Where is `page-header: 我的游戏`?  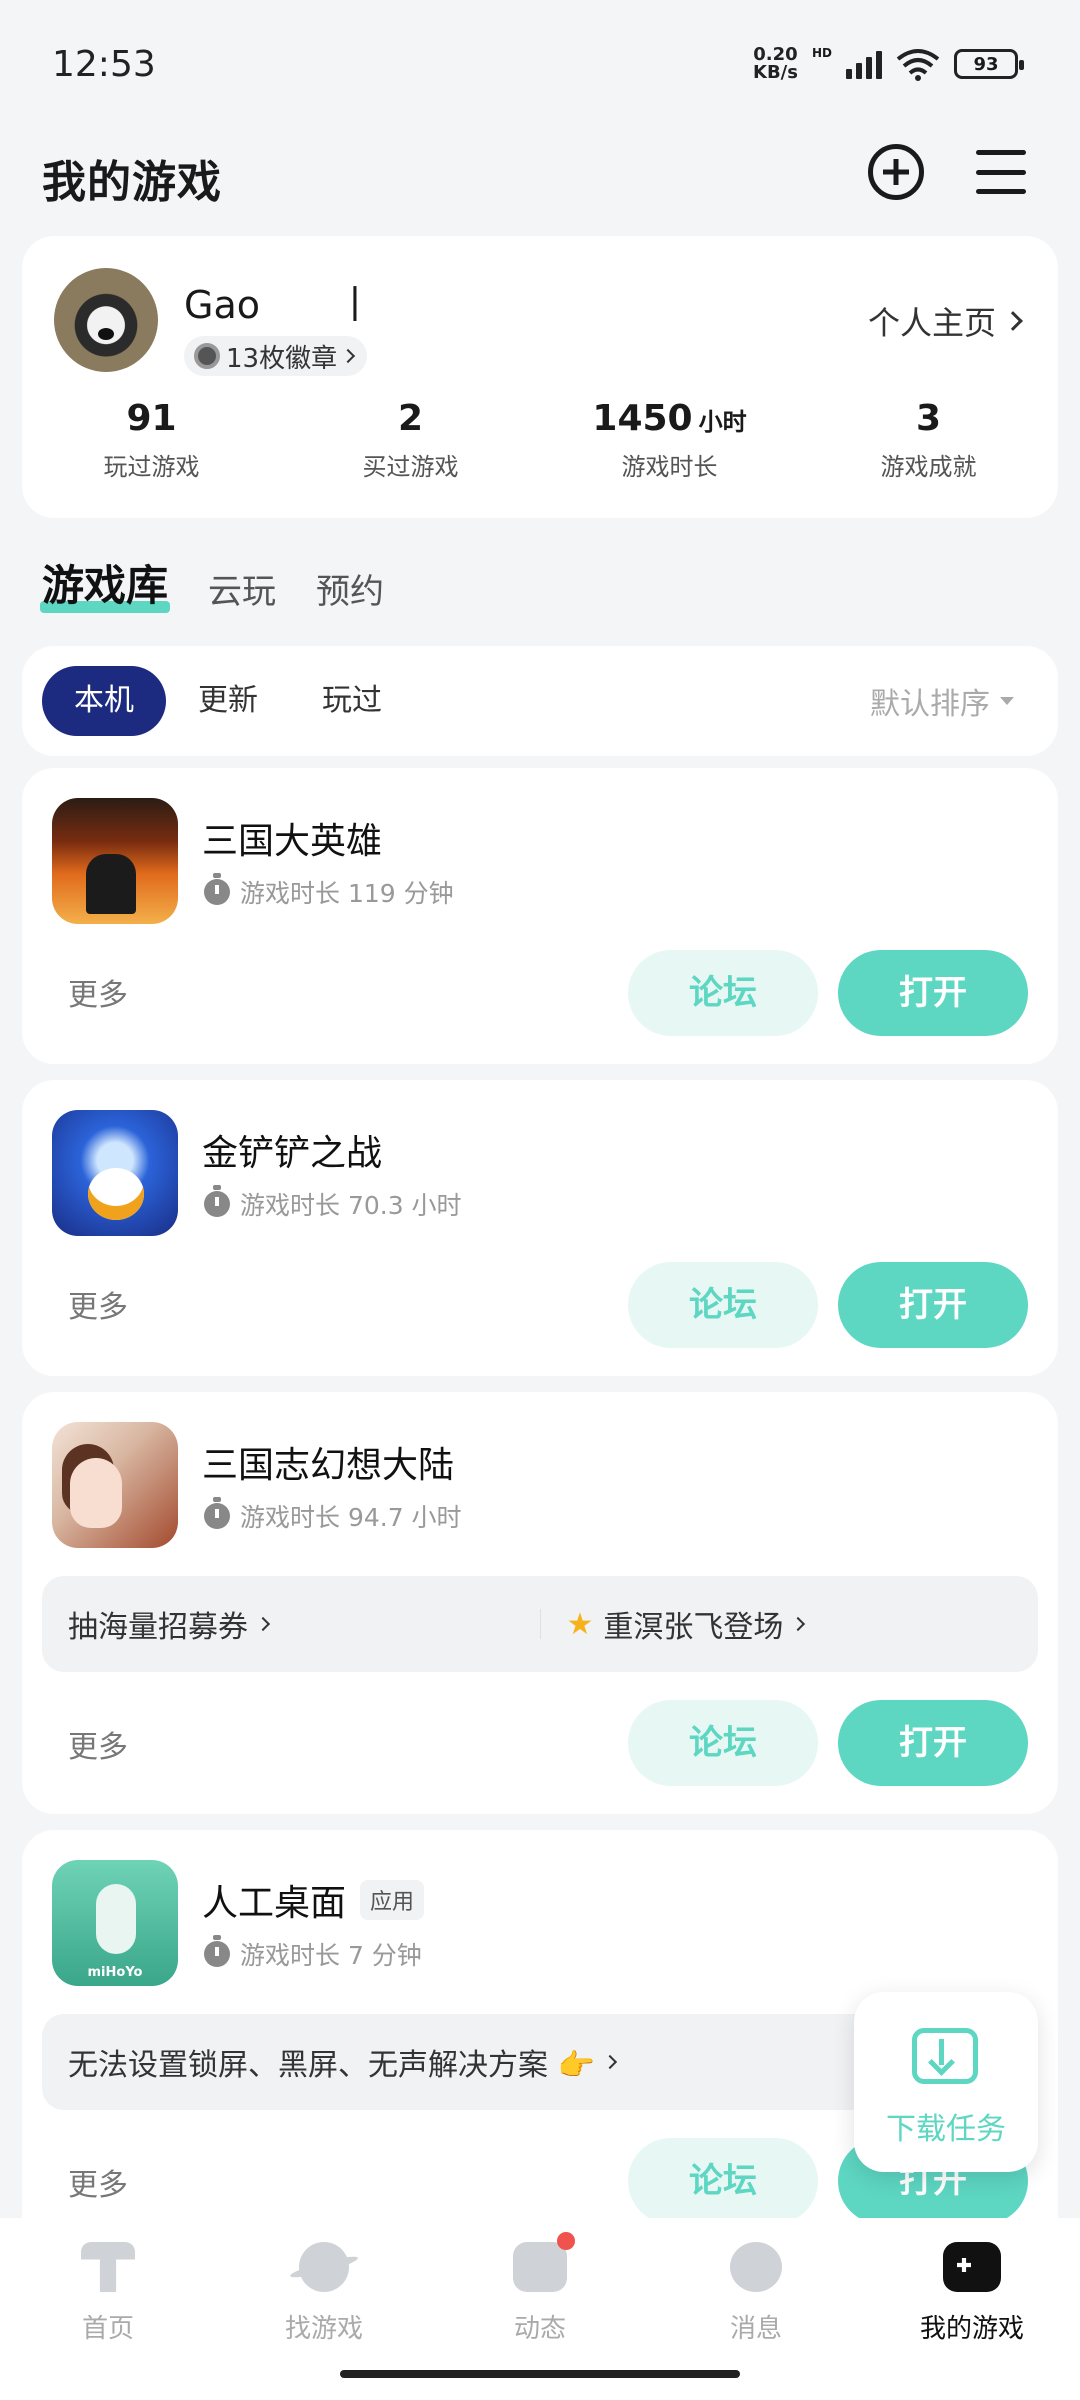
page-header: 我的游戏 is located at coordinates (540, 185).